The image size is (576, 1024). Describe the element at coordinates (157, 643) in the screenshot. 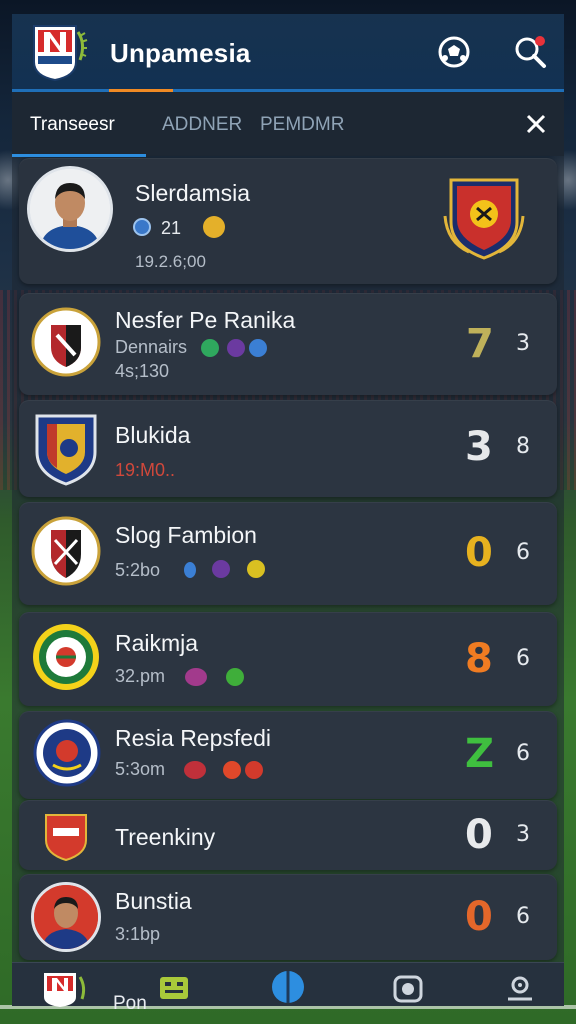

I see `team-name: Raikmja` at that location.